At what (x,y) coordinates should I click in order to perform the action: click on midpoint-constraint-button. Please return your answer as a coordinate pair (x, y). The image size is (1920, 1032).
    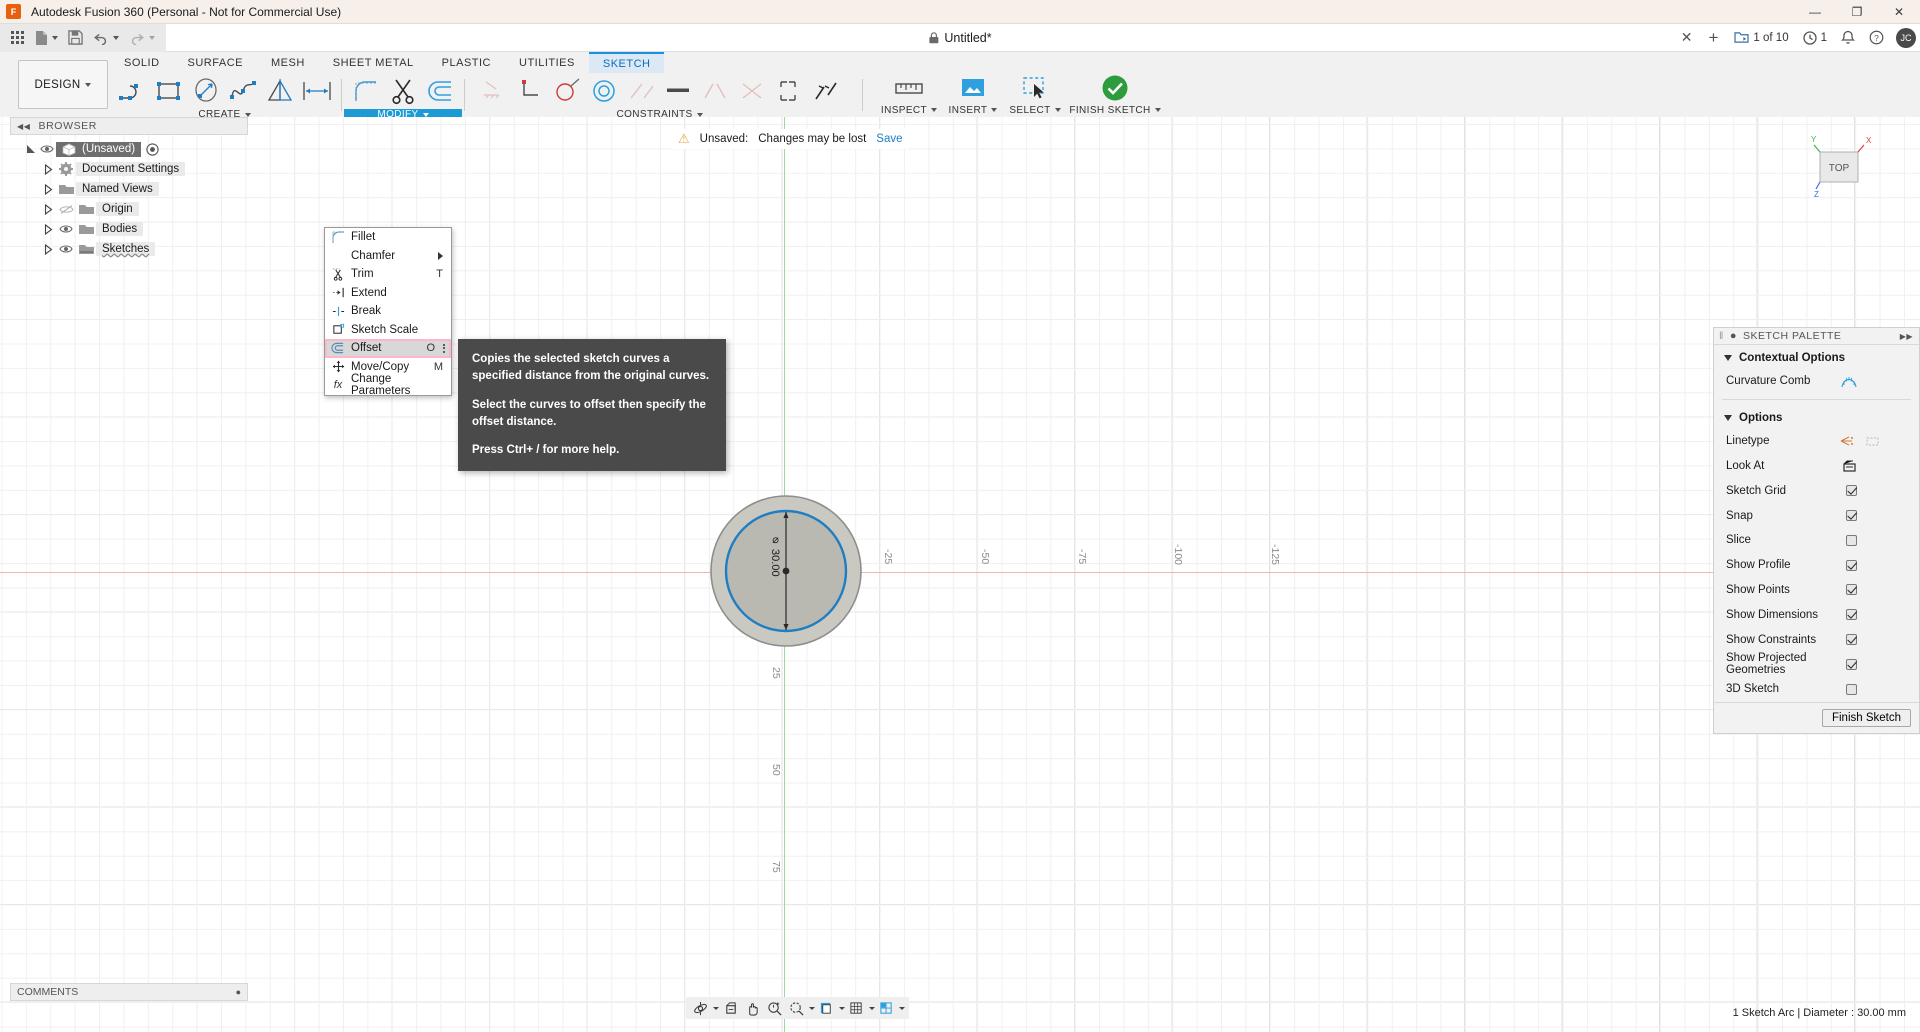
    Looking at the image, I should click on (789, 91).